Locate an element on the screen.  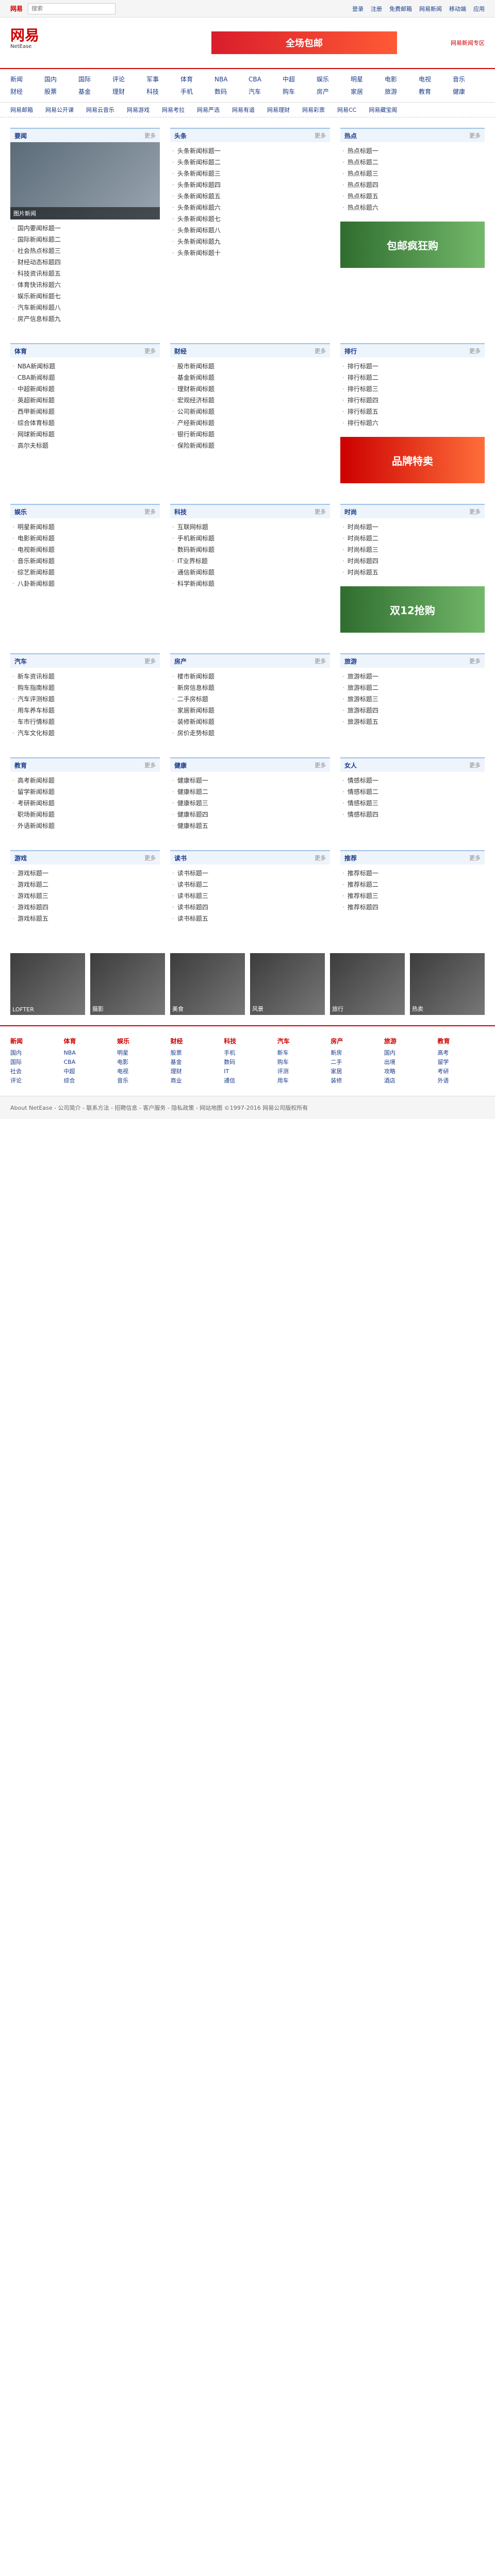
panel-title: 女人 is located at coordinates (350, 766).